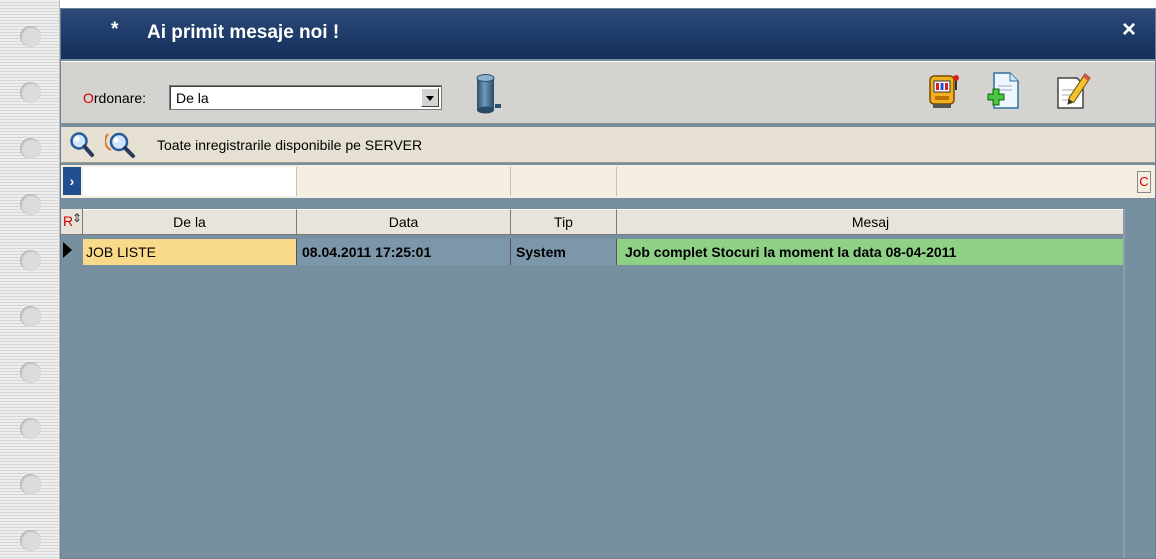 The image size is (1156, 559). What do you see at coordinates (305, 97) in the screenshot?
I see `order-select: De la` at bounding box center [305, 97].